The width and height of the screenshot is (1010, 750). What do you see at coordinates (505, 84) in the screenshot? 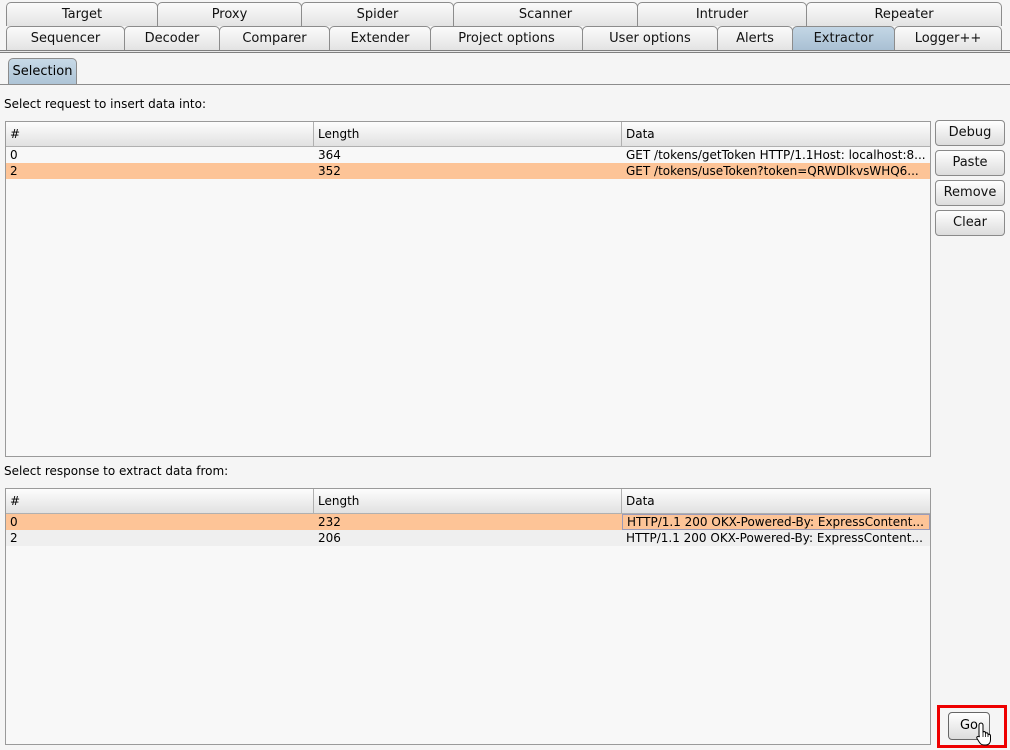
I see `subtab-divider` at bounding box center [505, 84].